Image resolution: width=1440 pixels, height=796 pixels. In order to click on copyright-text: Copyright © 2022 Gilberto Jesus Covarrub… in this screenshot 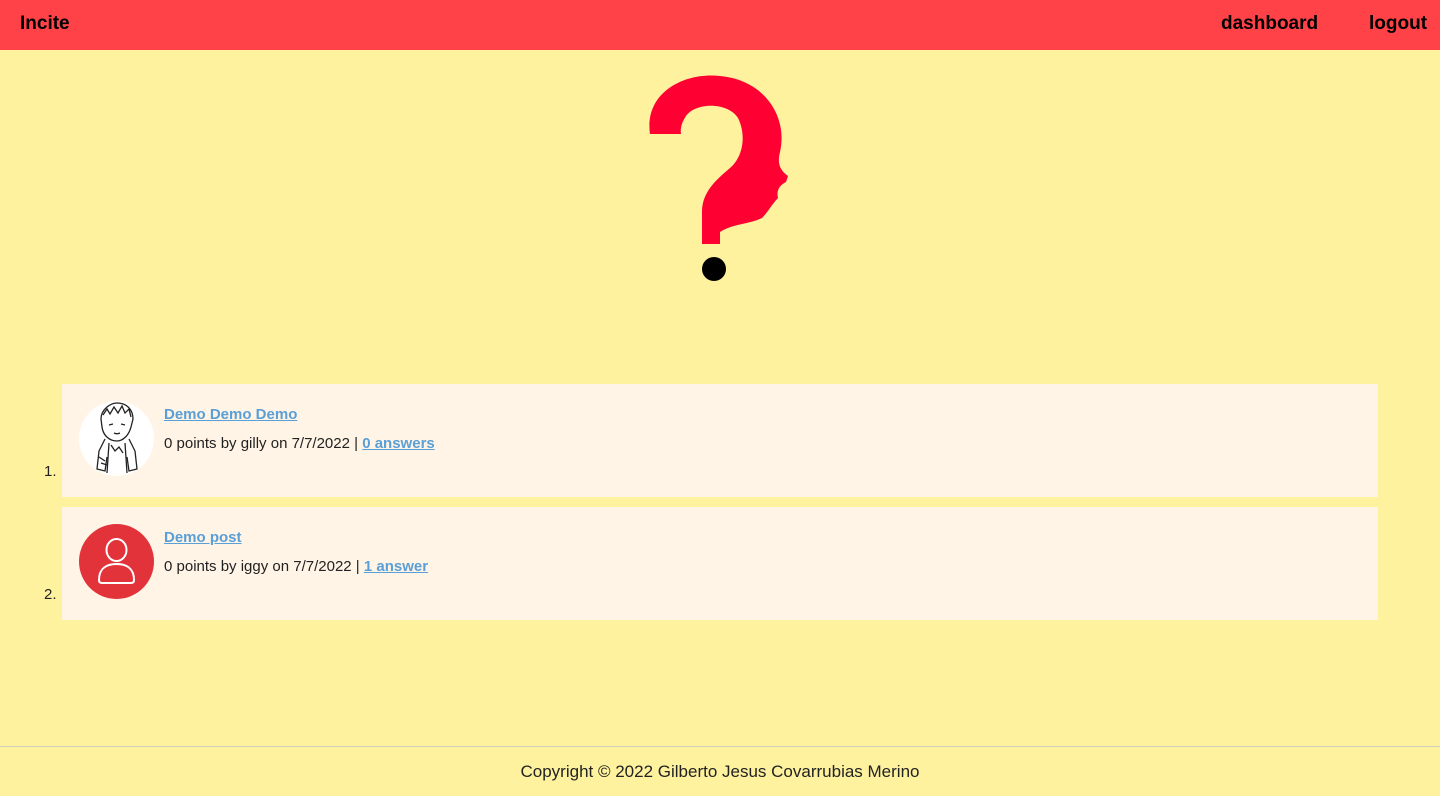, I will do `click(720, 771)`.